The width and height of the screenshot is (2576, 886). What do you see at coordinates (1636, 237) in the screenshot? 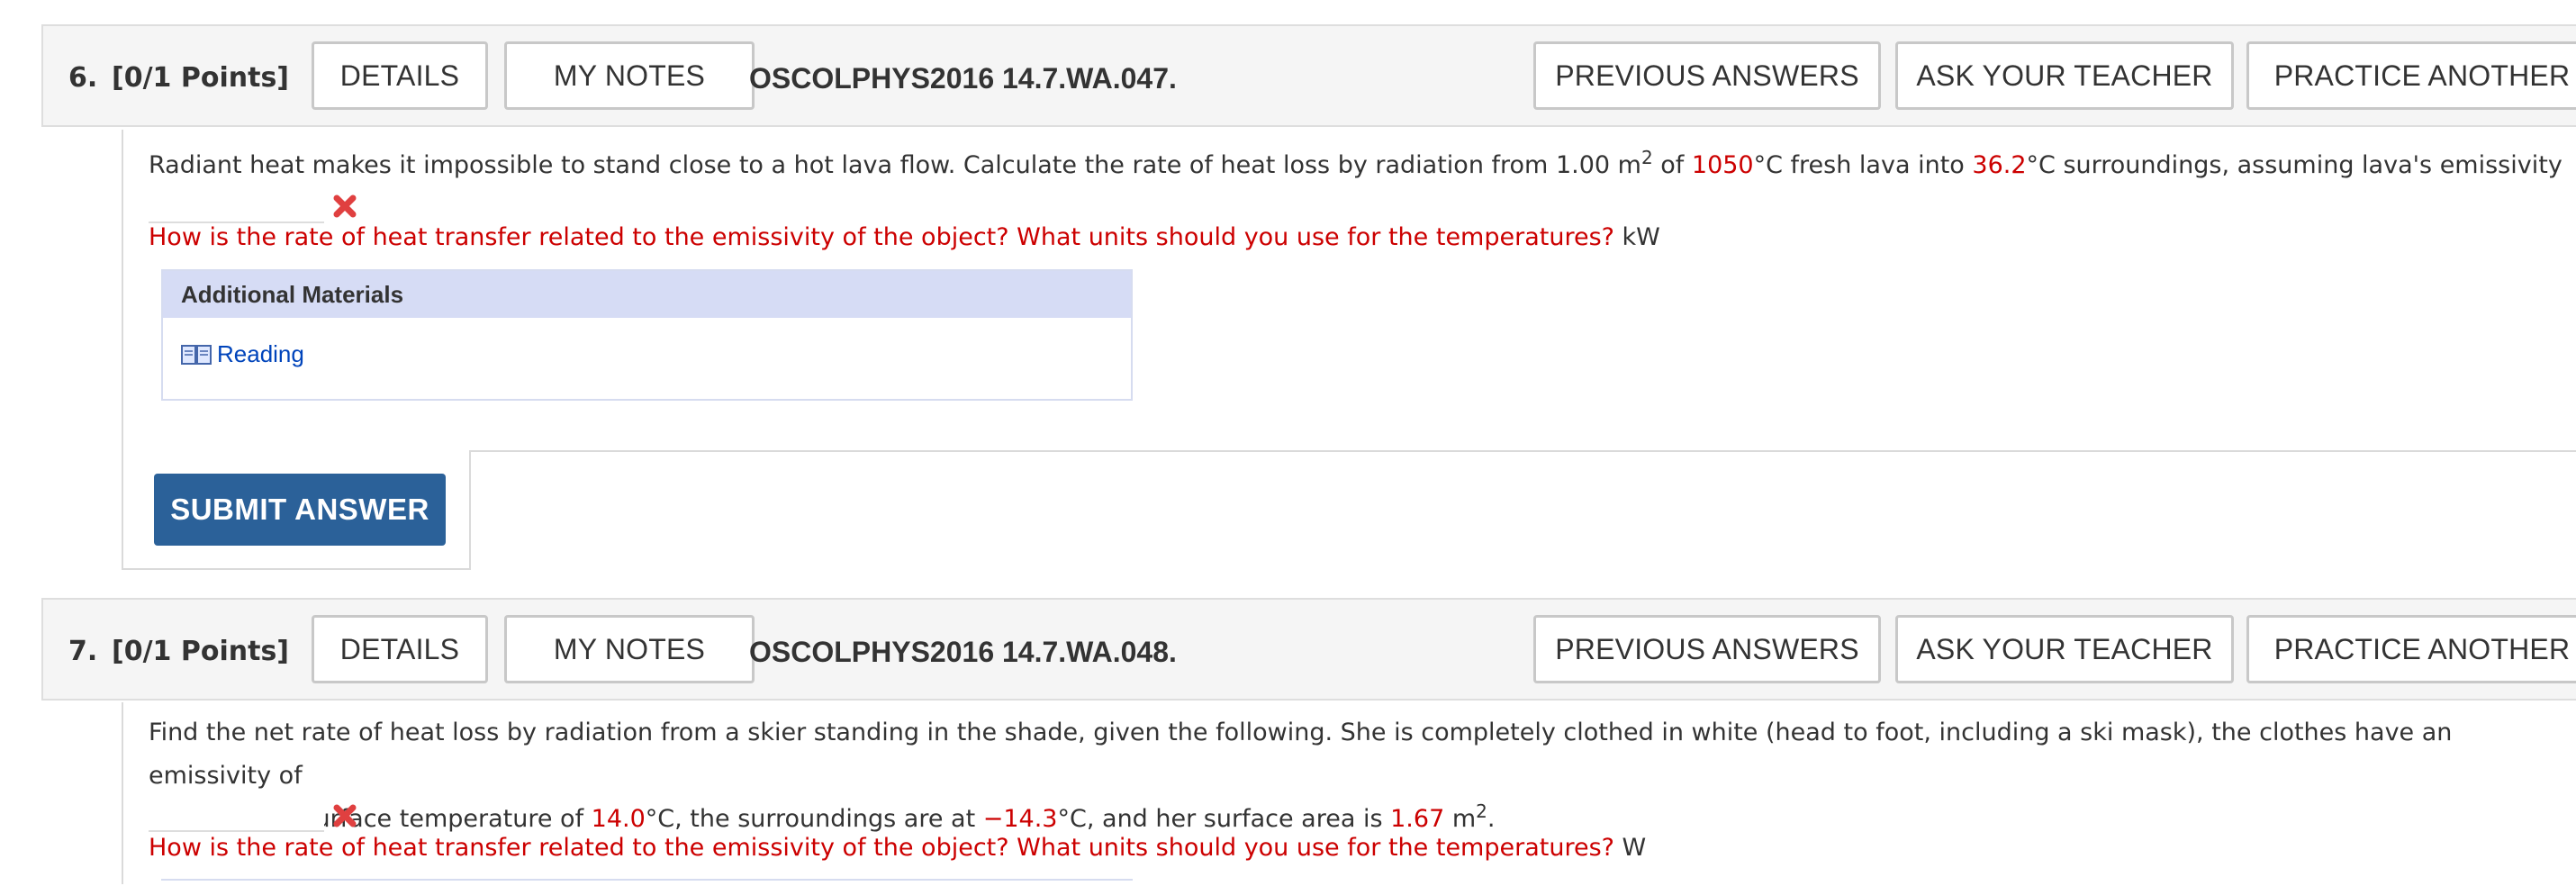
I see `unit-label: kW` at bounding box center [1636, 237].